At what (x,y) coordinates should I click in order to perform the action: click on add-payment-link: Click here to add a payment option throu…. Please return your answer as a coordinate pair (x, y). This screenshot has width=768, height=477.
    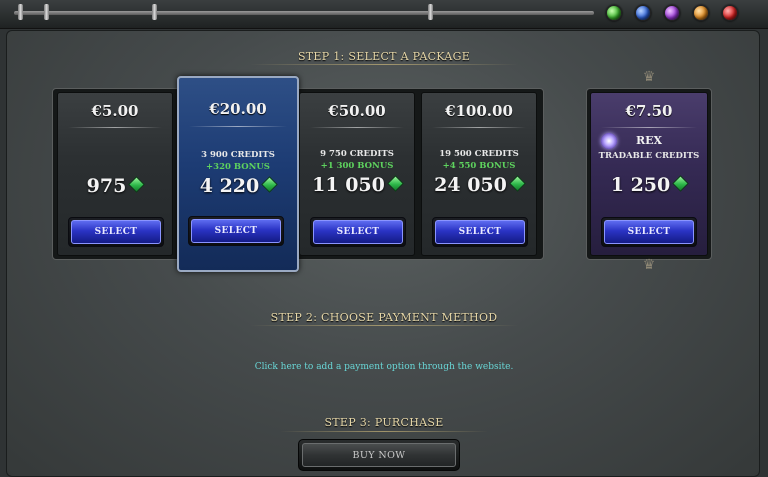
    Looking at the image, I should click on (384, 367).